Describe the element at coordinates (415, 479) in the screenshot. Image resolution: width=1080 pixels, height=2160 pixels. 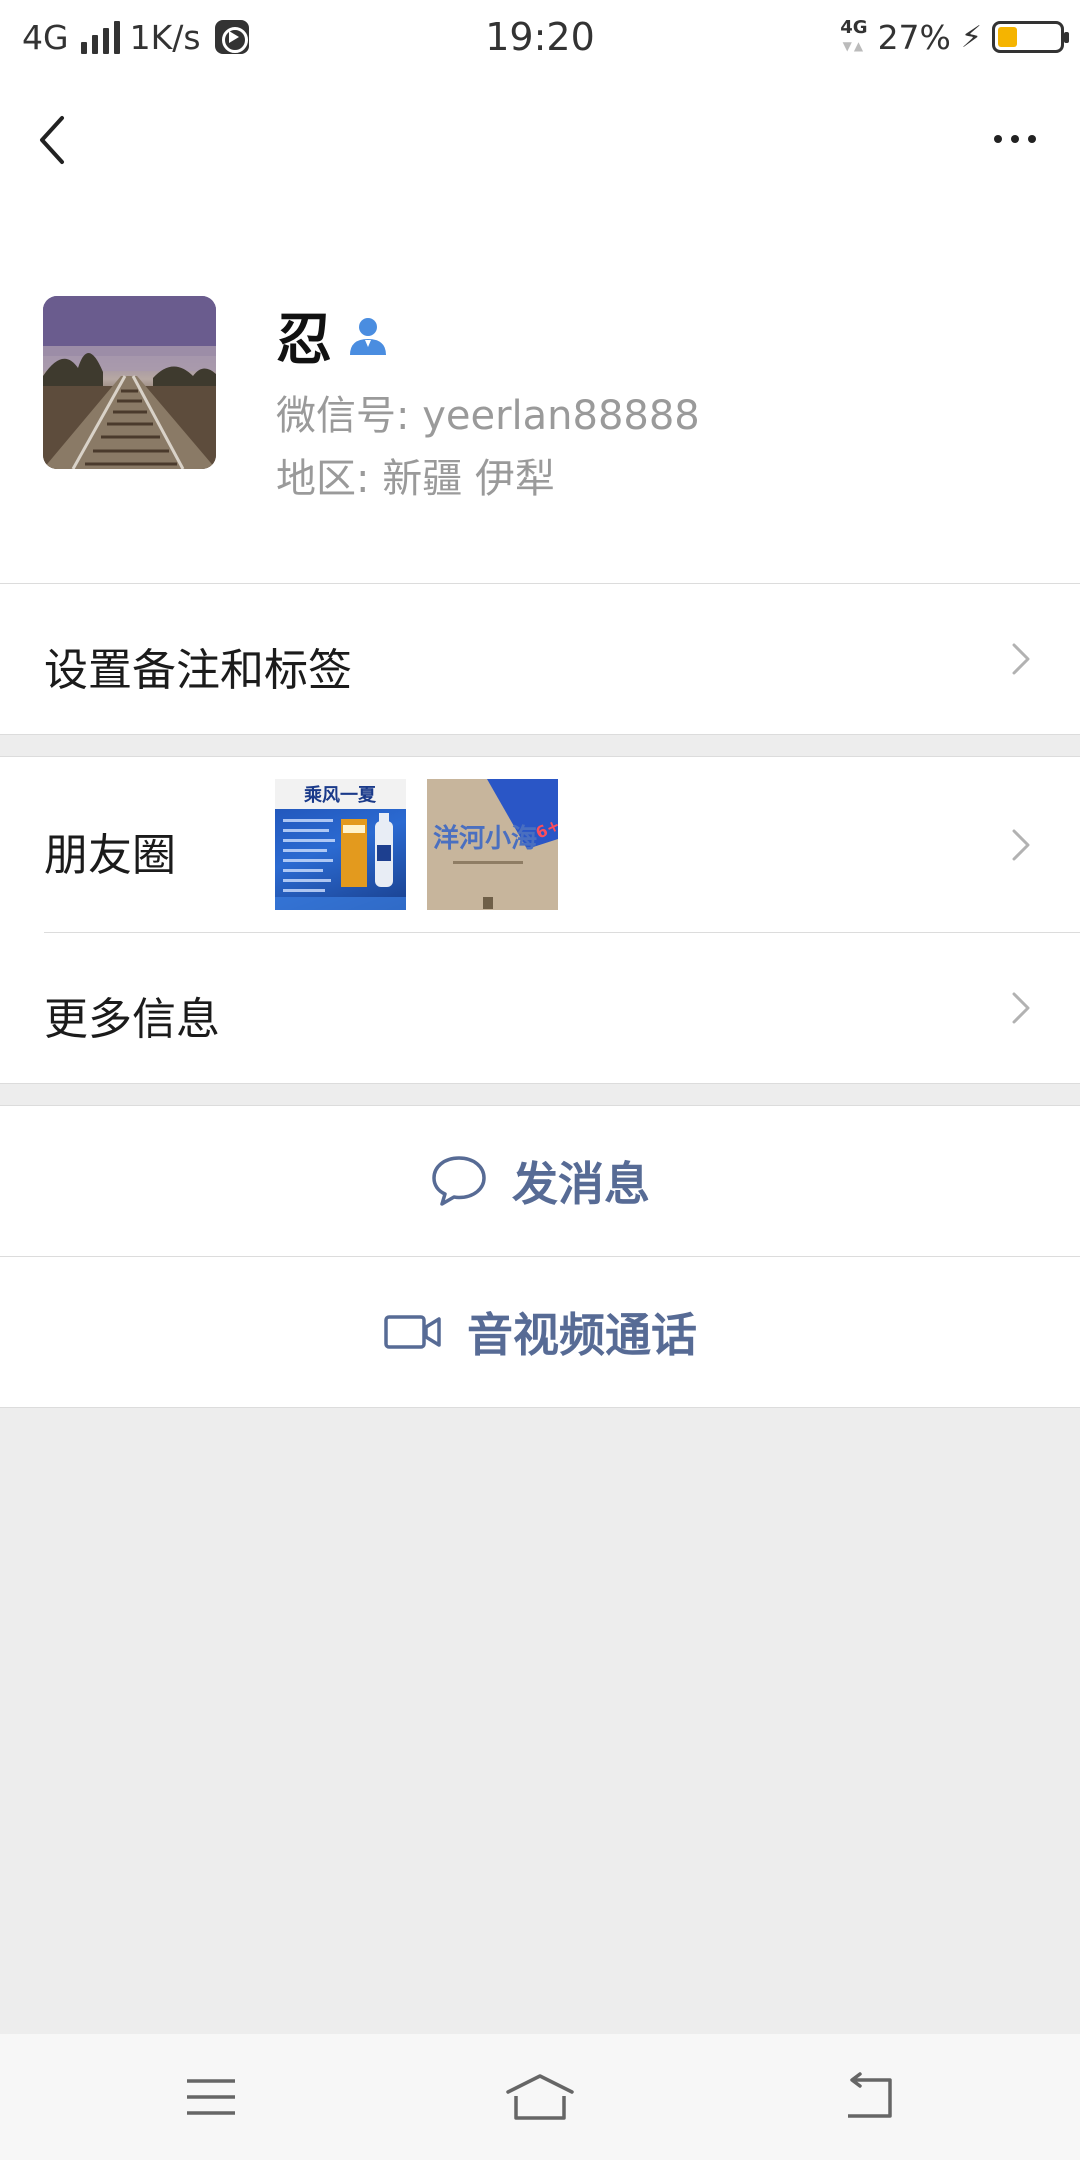
I see `region: 地区: 新疆 伊犁` at that location.